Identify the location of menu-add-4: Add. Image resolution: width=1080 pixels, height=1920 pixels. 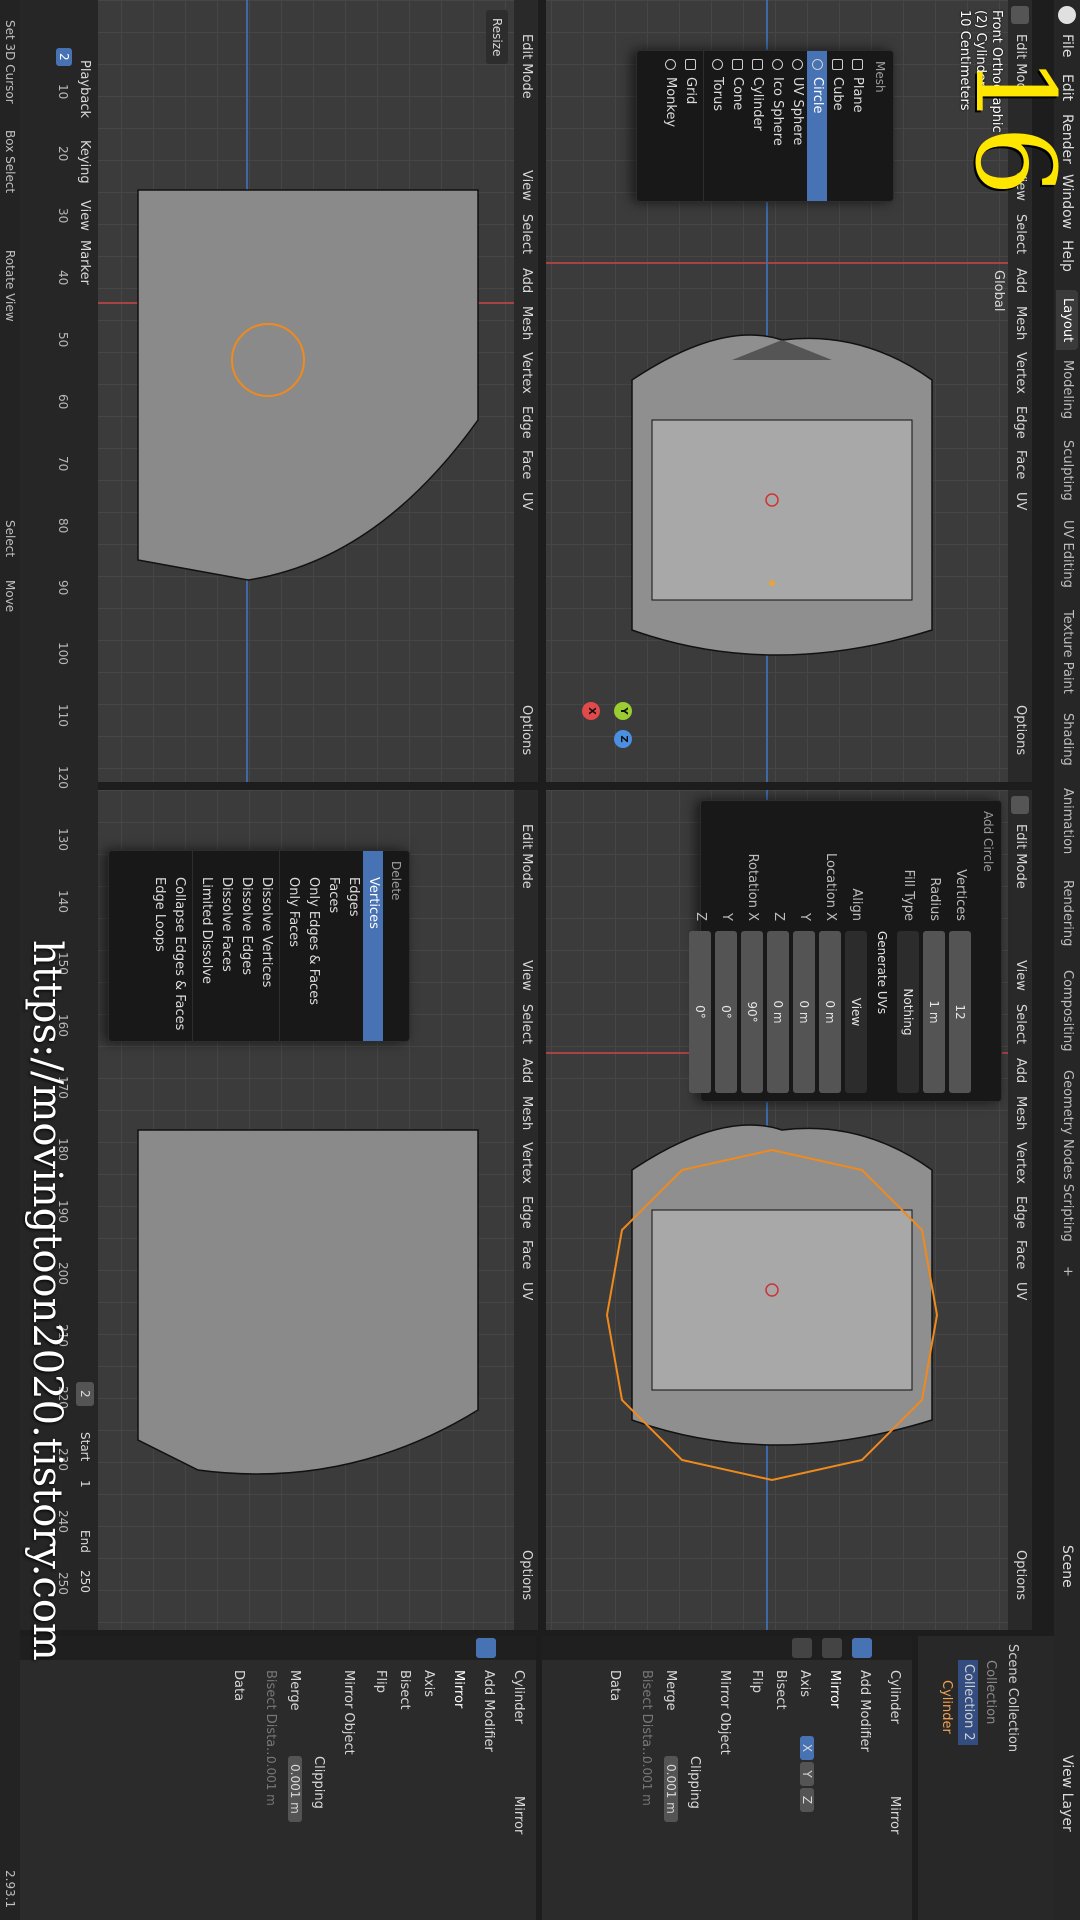
(526, 1070).